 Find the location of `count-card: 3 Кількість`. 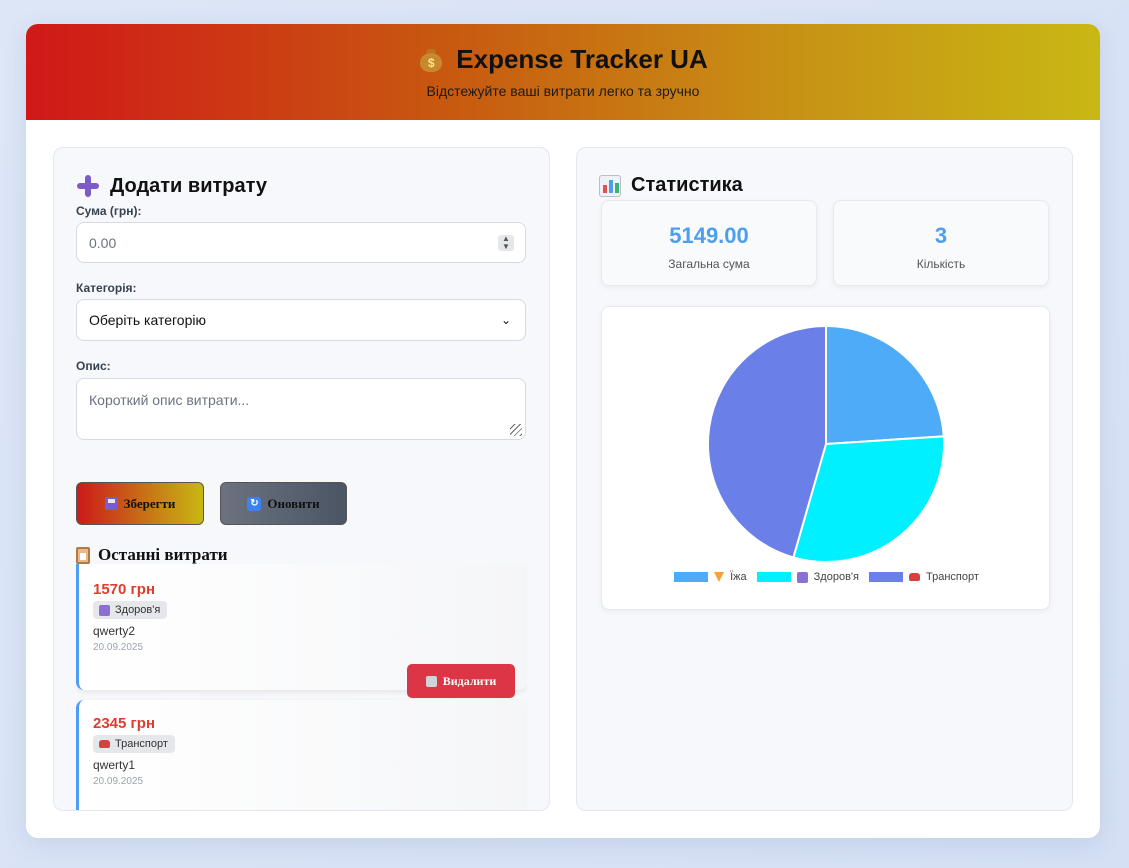

count-card: 3 Кількість is located at coordinates (941, 243).